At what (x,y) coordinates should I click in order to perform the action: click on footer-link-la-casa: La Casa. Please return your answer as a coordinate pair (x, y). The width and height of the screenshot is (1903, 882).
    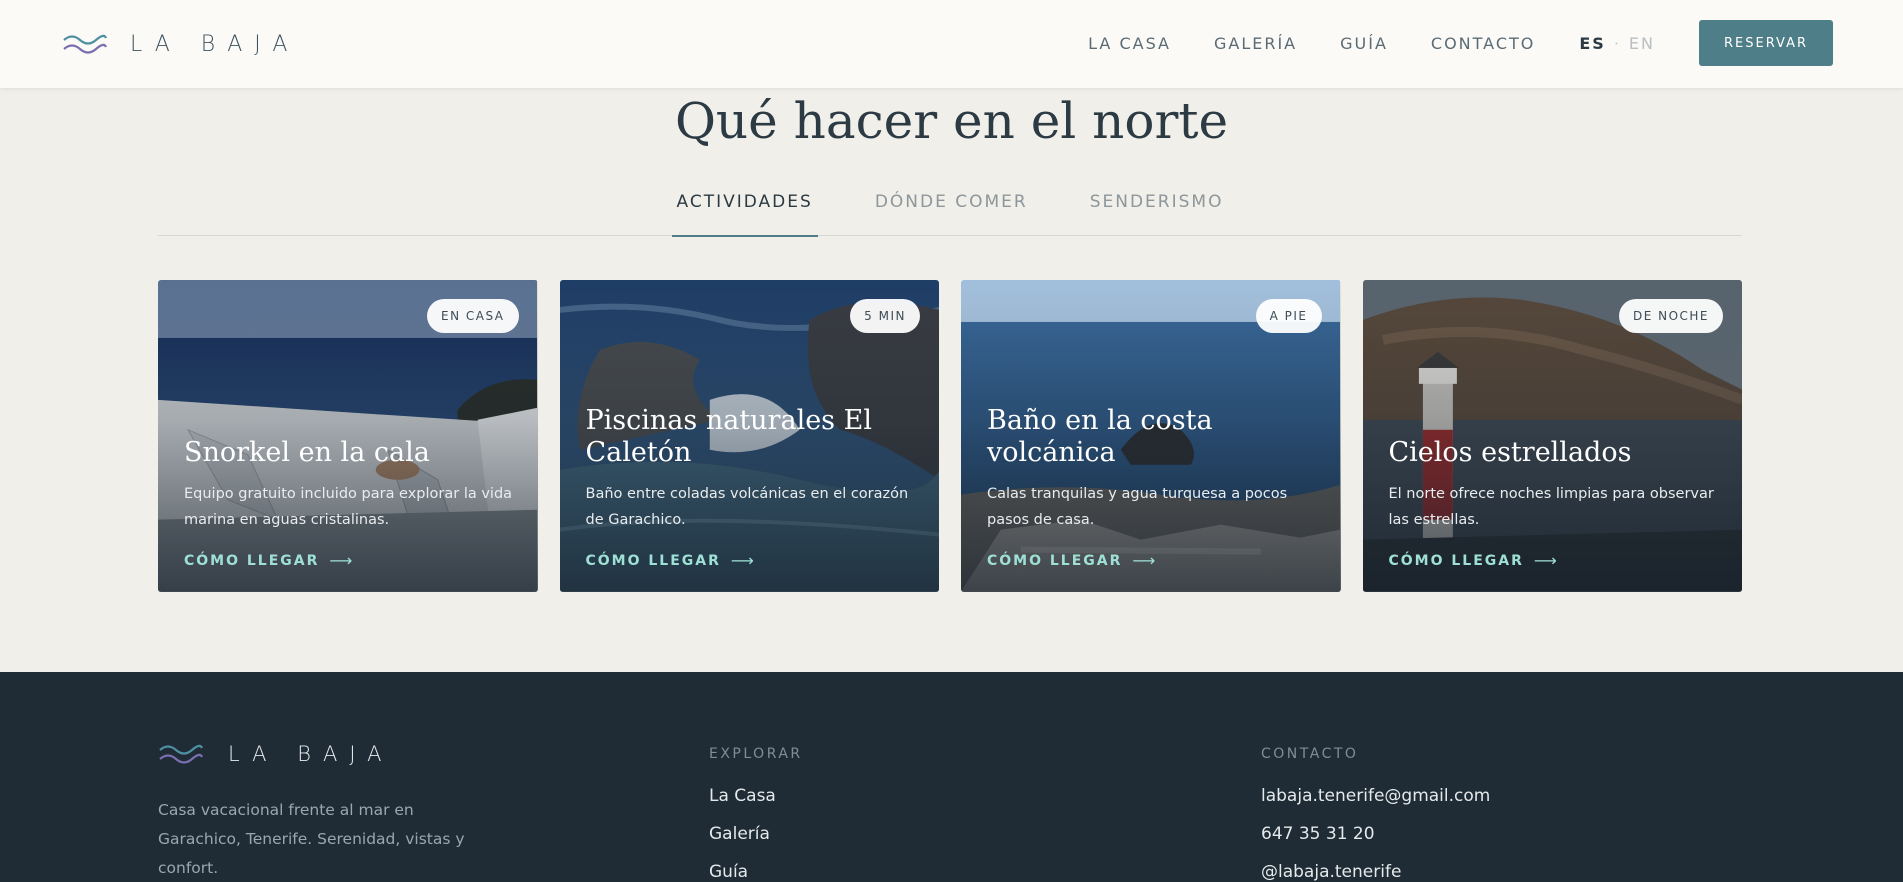
    Looking at the image, I should click on (756, 805).